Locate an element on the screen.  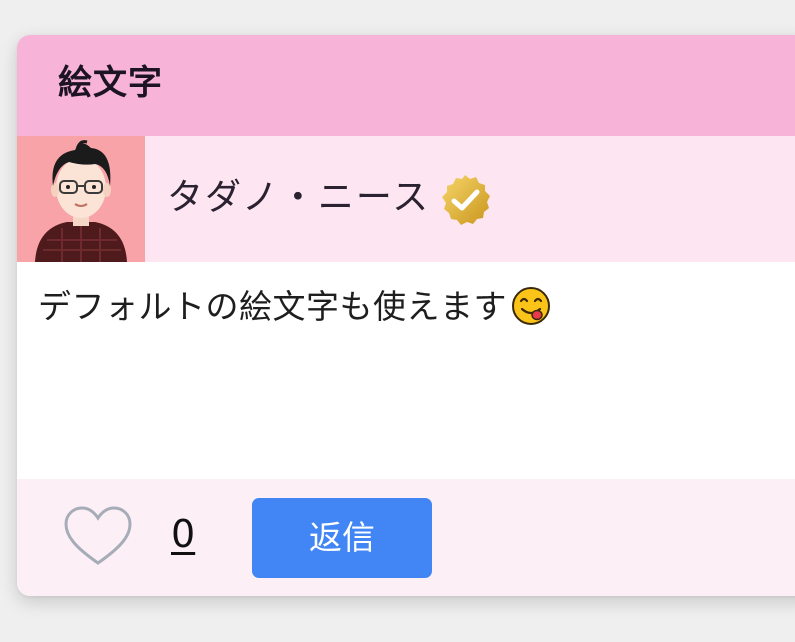
post-message-text: デフォルトの絵文字も使えます is located at coordinates (272, 306).